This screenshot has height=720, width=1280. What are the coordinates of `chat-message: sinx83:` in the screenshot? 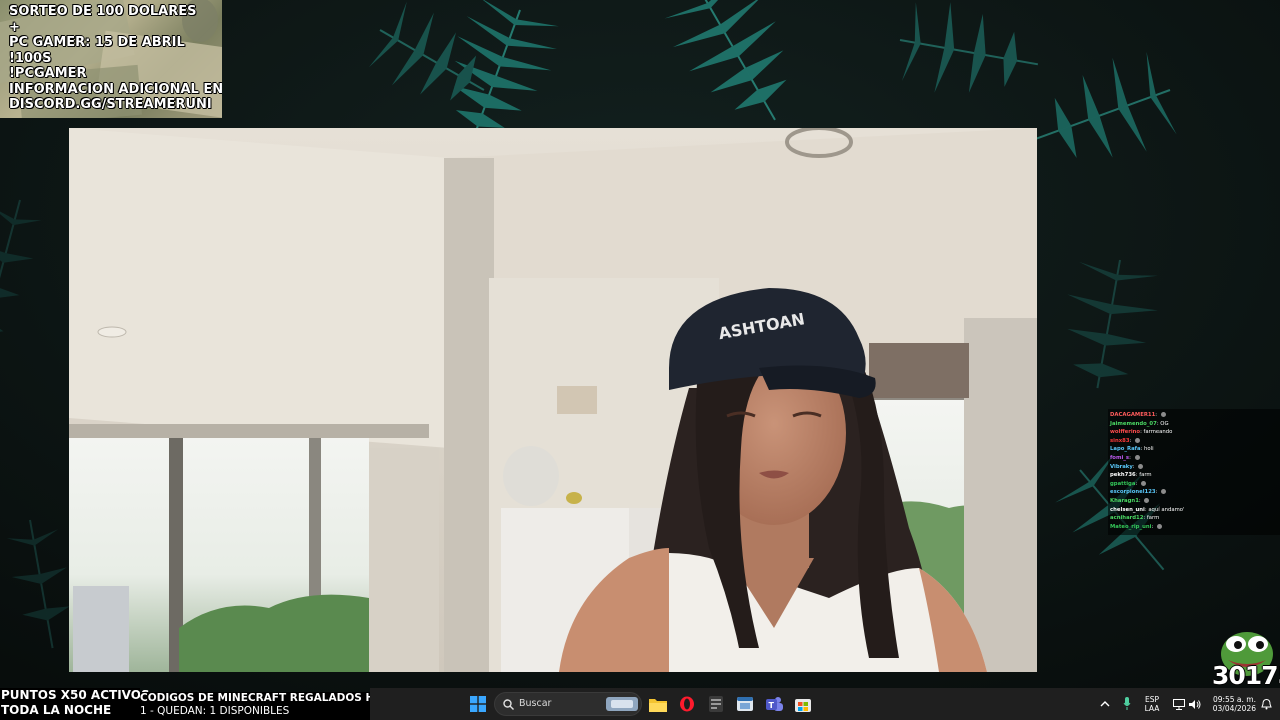 It's located at (1195, 441).